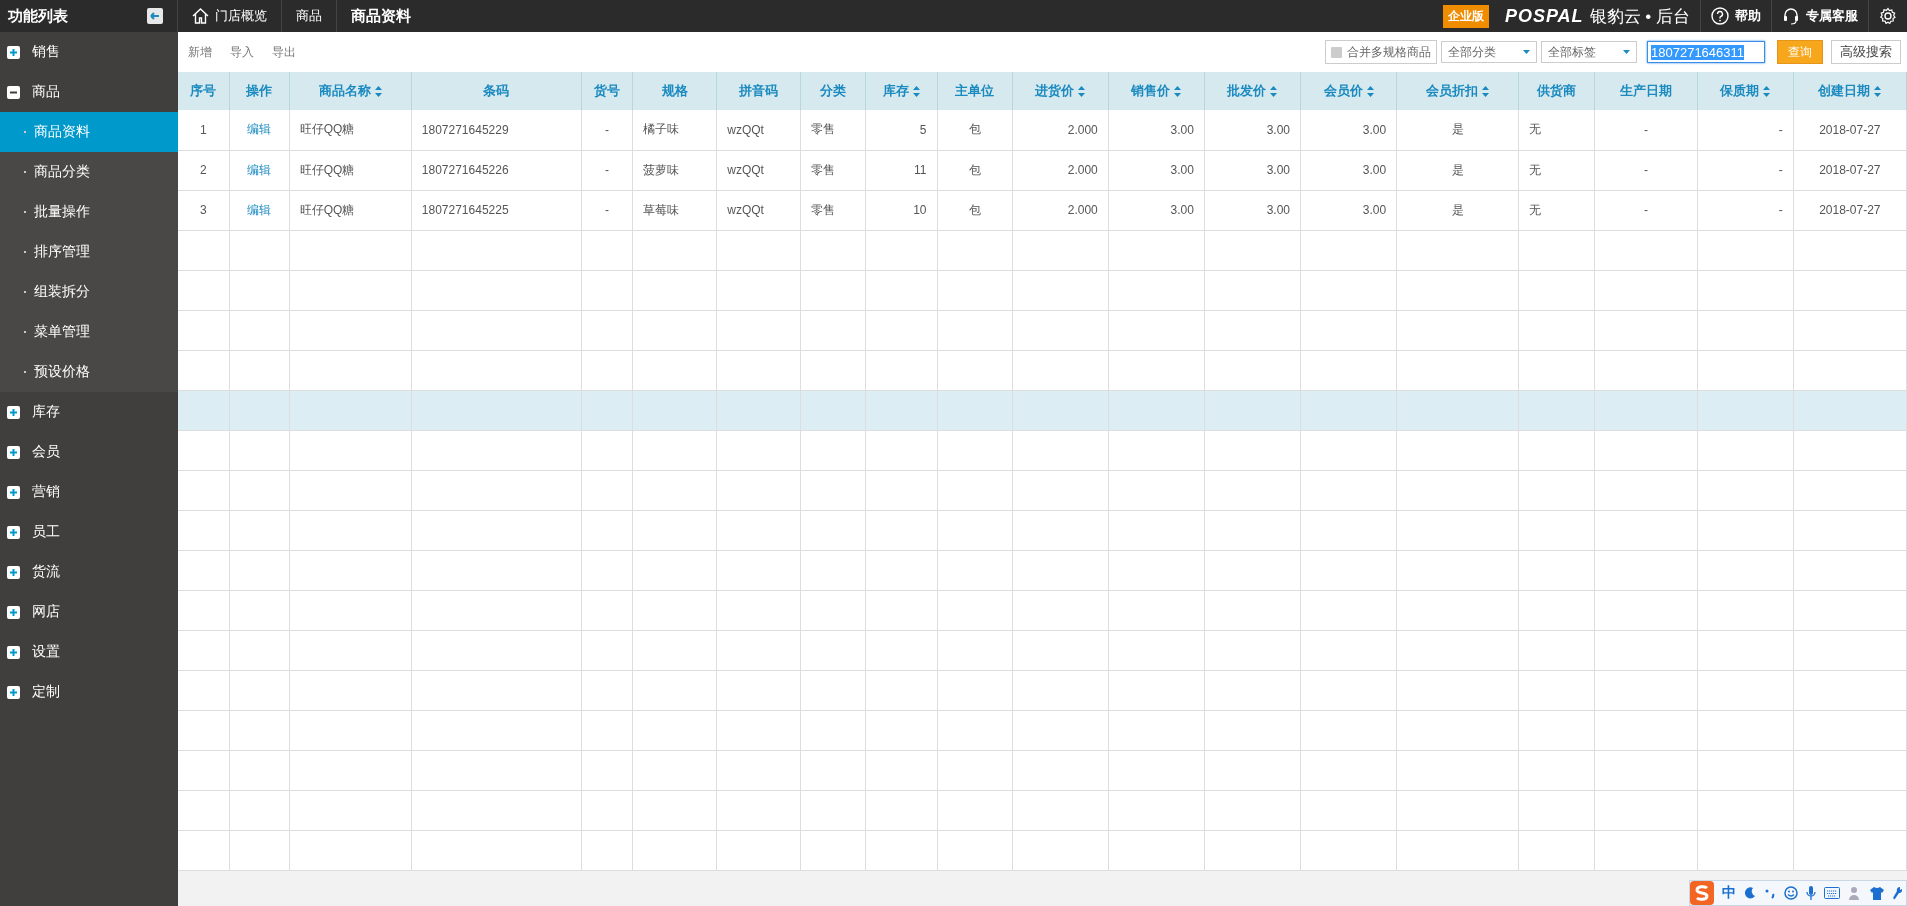 The width and height of the screenshot is (1907, 906). I want to click on headset-icon, so click(1791, 16).